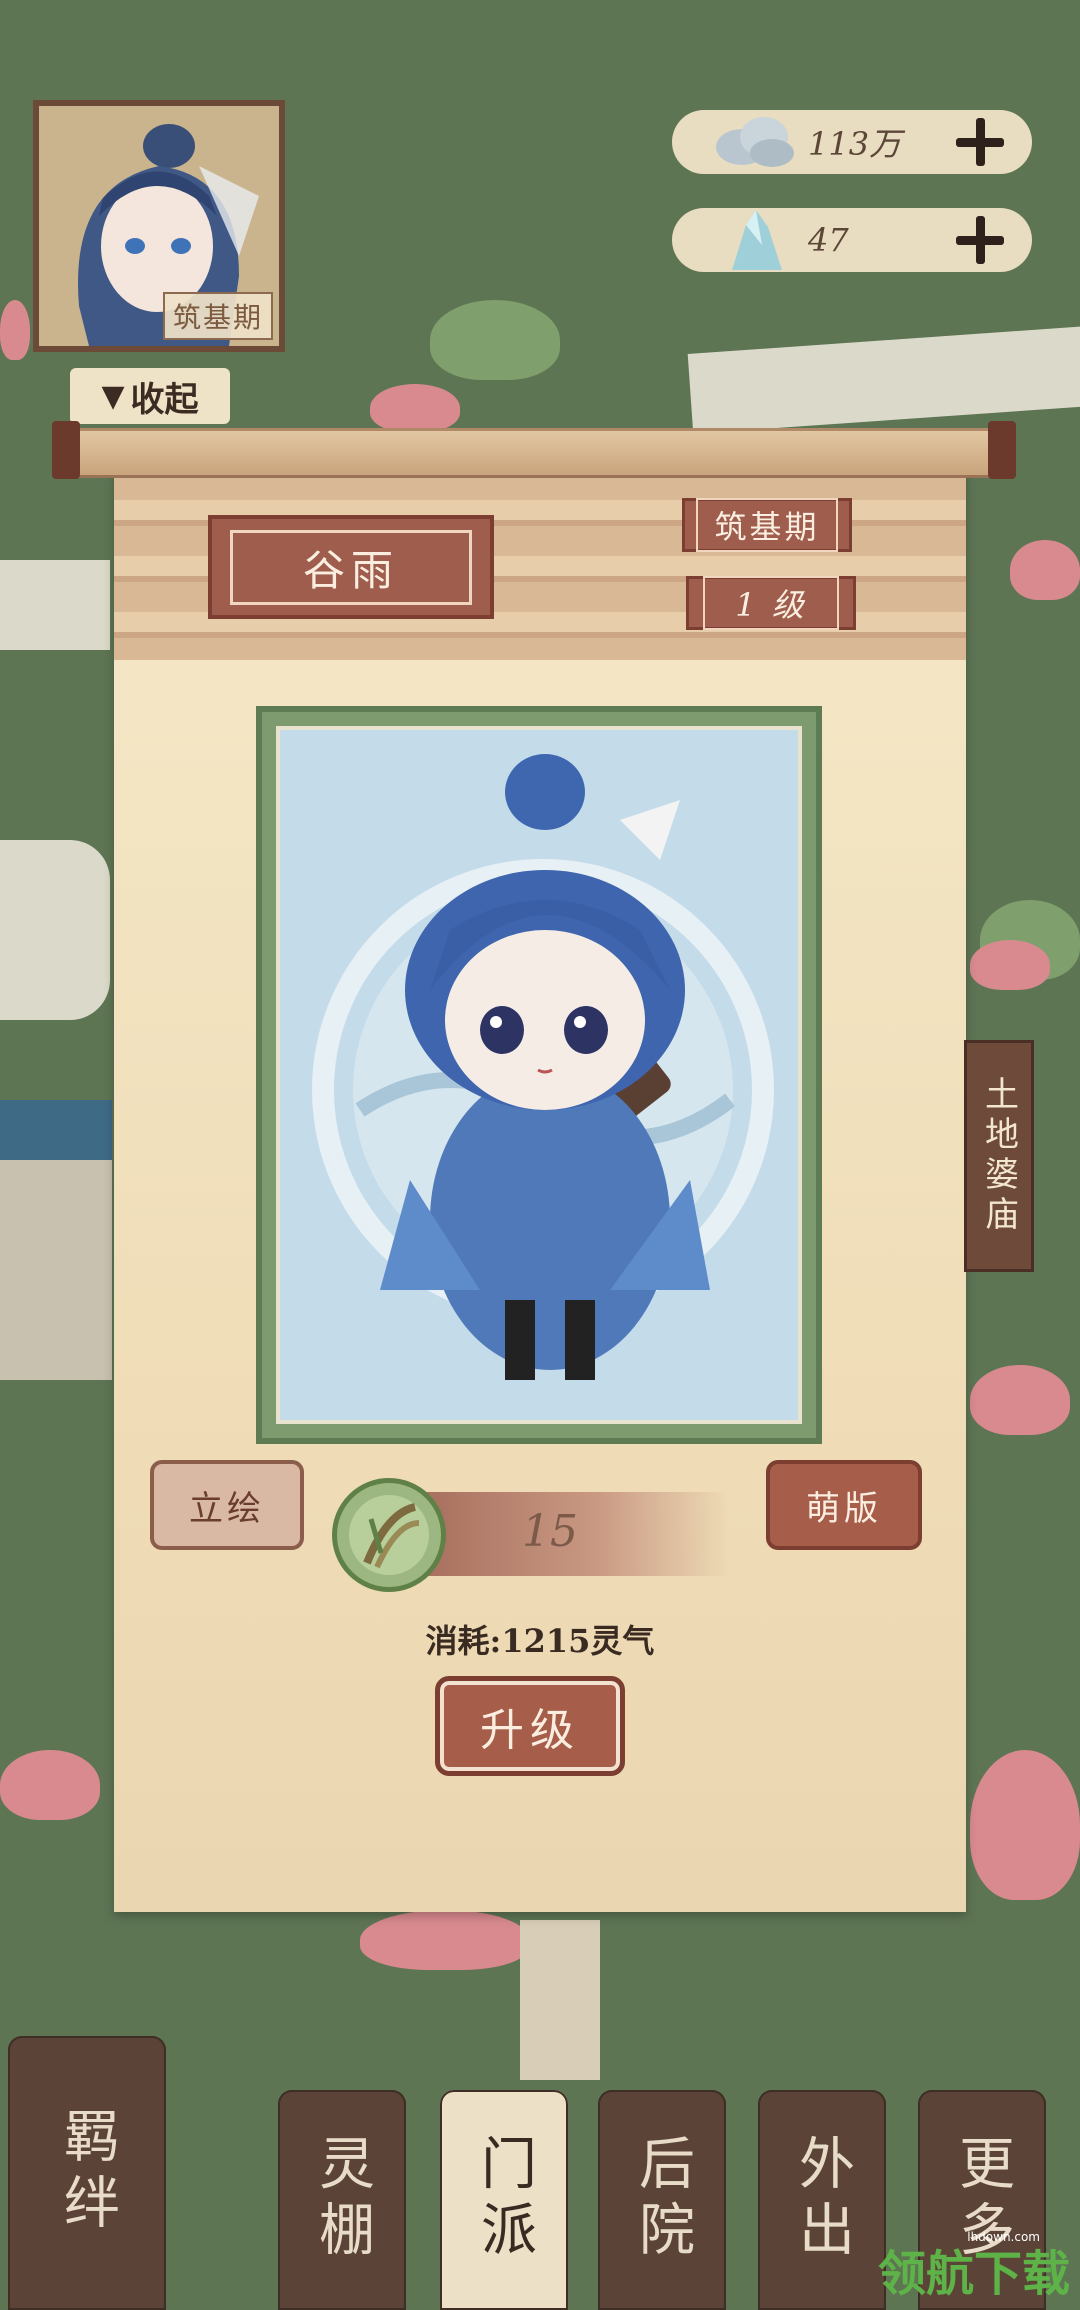 This screenshot has width=1080, height=2310. Describe the element at coordinates (550, 1531) in the screenshot. I see `upgrade-progress-value: 15` at that location.